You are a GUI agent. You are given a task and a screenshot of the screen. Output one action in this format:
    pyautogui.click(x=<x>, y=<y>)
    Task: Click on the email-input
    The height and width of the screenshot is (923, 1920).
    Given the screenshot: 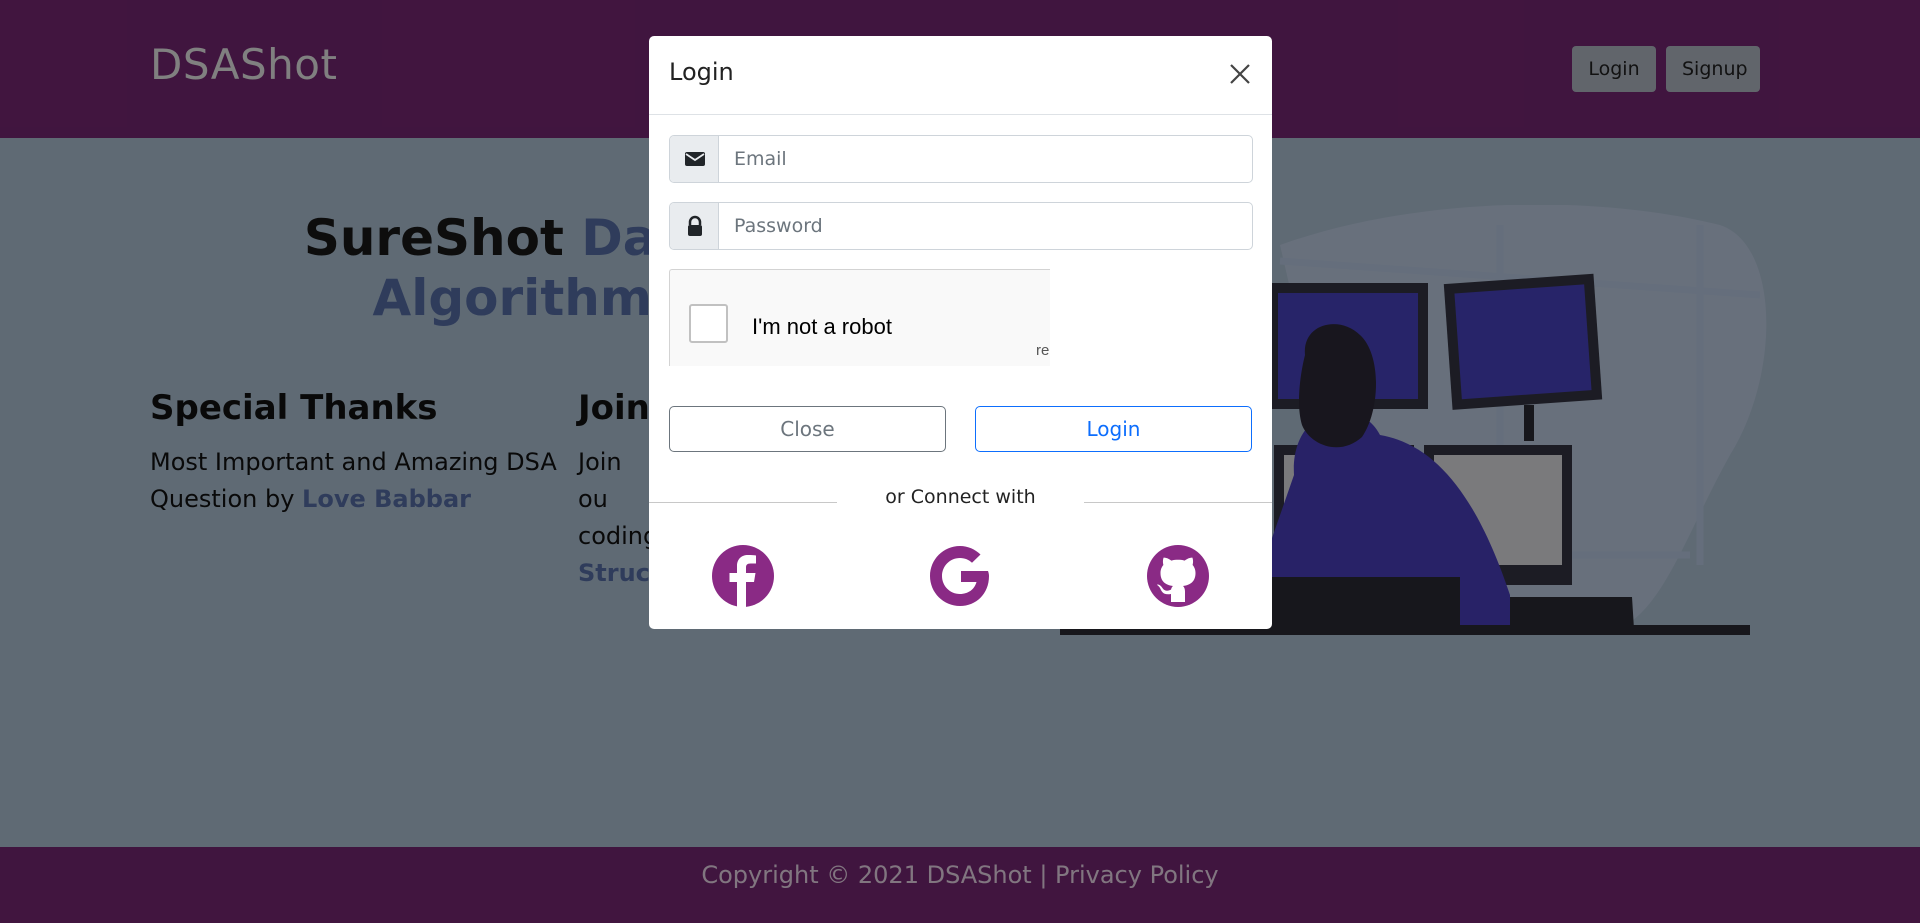 What is the action you would take?
    pyautogui.click(x=981, y=159)
    